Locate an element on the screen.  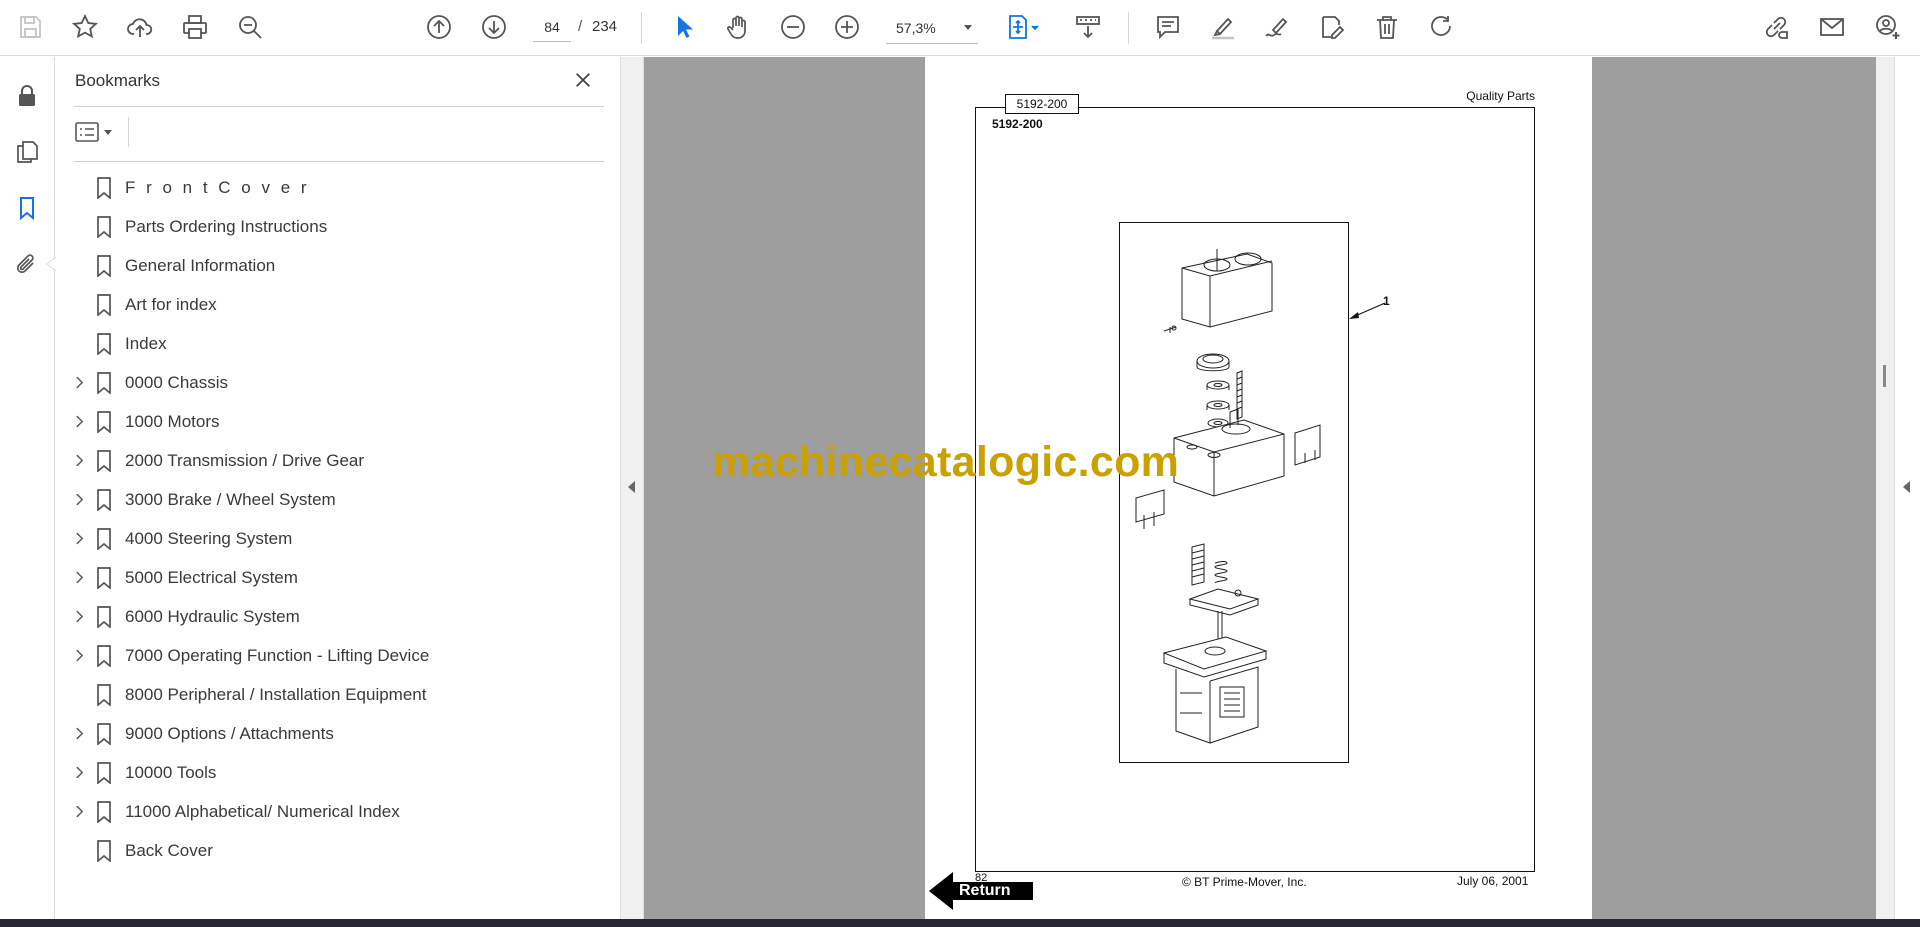
bookmark-label: Parts Ordering Instructions is located at coordinates (226, 226).